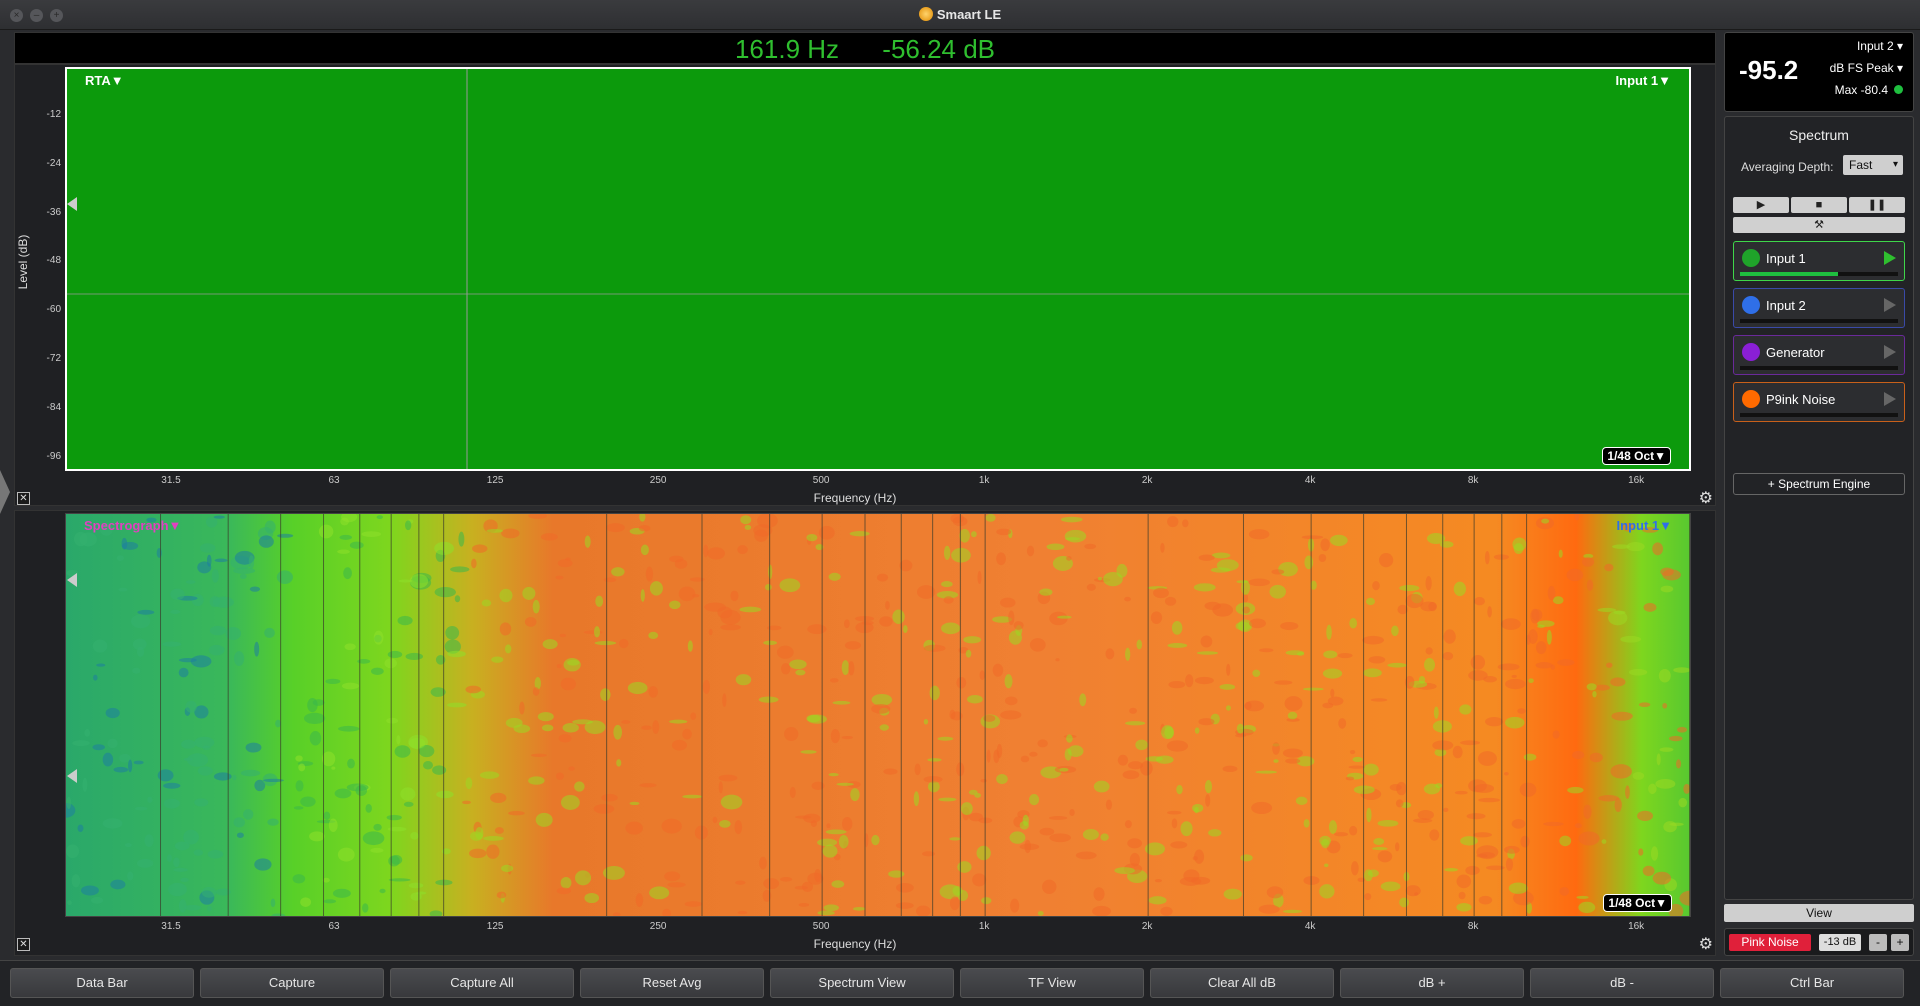 This screenshot has height=1006, width=1920. I want to click on add-spectrum-engine-button: + Spectrum Engine, so click(1819, 484).